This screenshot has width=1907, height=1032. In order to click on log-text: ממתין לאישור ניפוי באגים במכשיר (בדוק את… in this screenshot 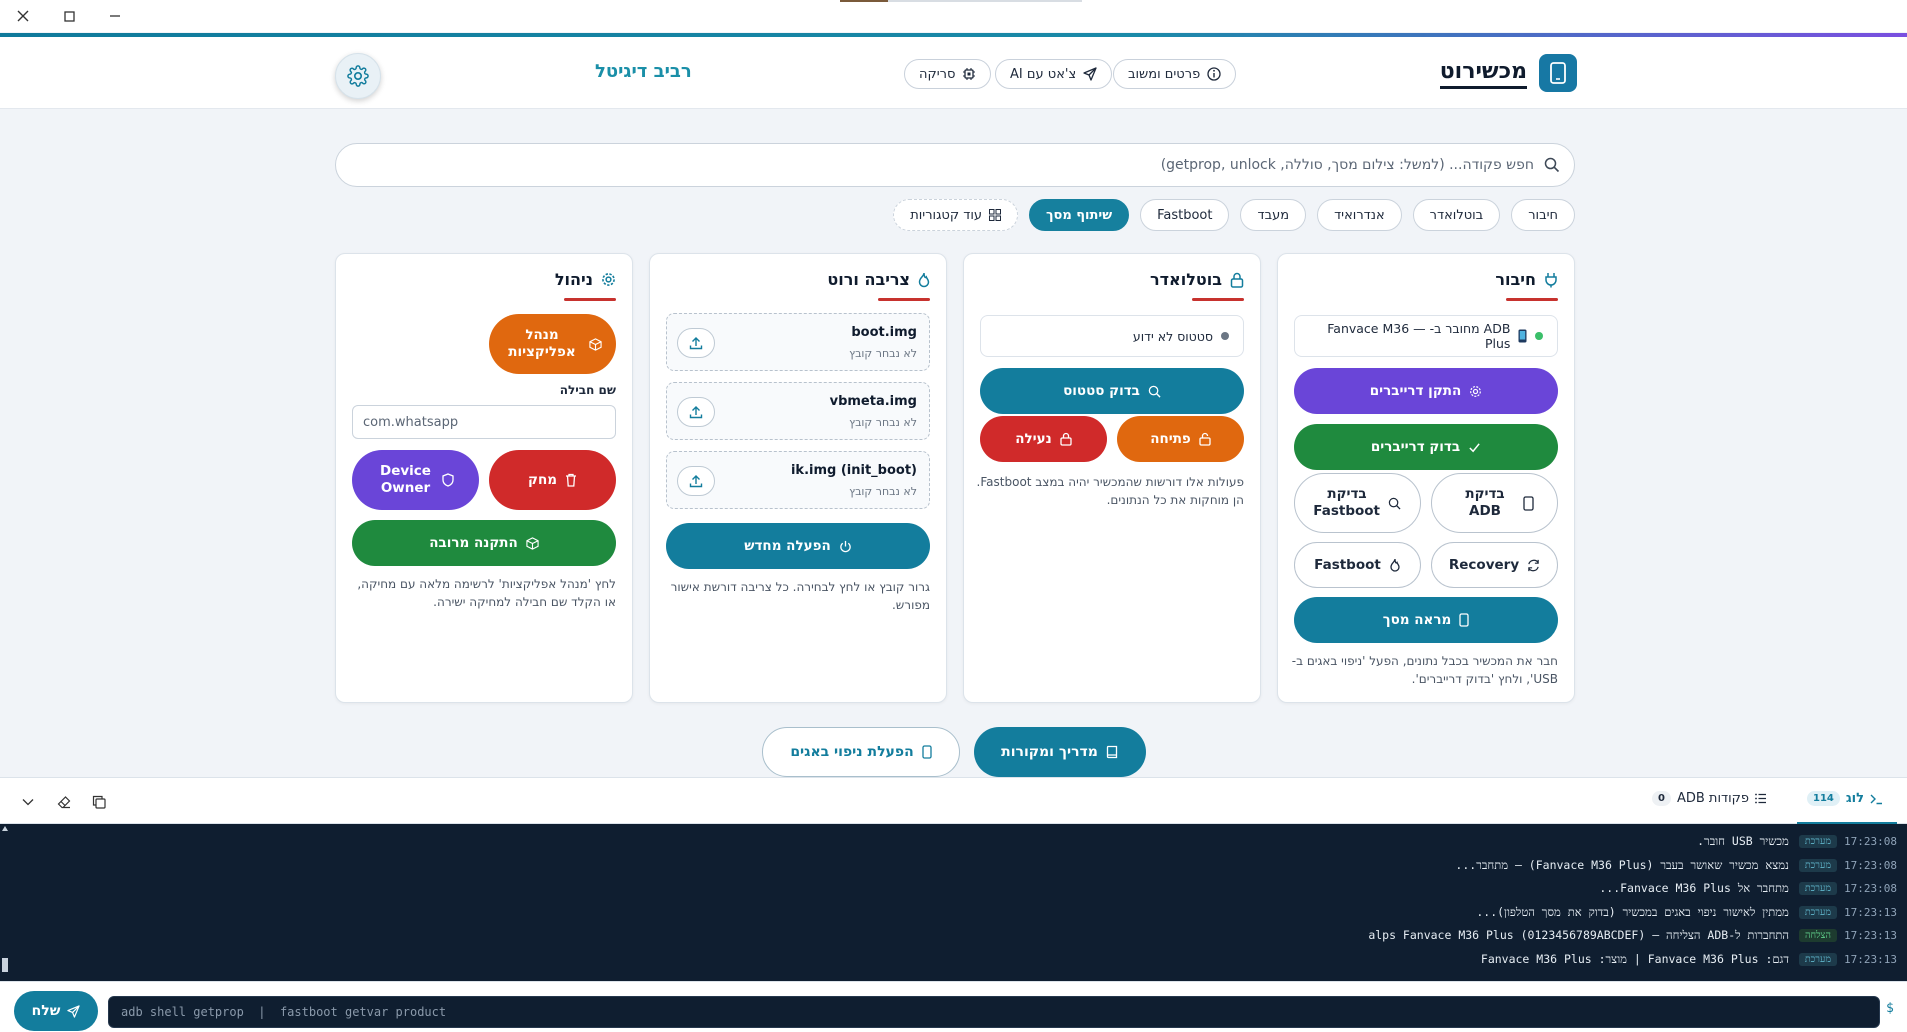, I will do `click(1632, 912)`.